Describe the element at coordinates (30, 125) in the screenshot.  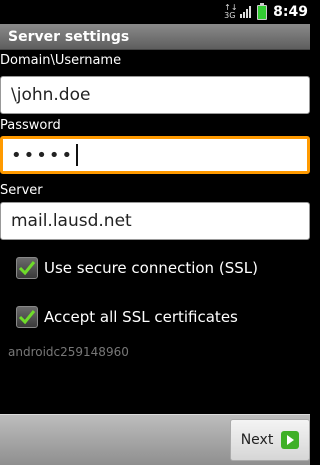
I see `password-label: Password` at that location.